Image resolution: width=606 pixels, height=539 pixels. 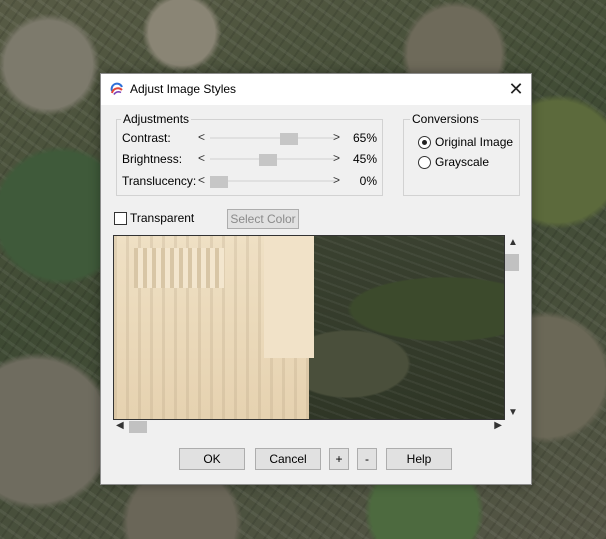 I want to click on horizontal-scrollbar: ◀ ▶, so click(x=308, y=427).